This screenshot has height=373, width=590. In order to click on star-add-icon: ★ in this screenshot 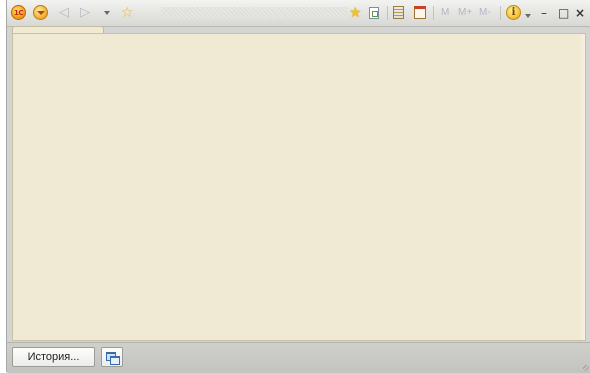, I will do `click(355, 12)`.